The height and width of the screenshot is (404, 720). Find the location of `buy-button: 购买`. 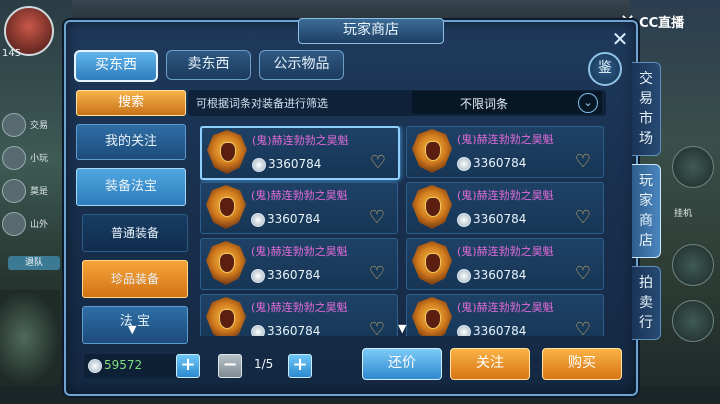

buy-button: 购买 is located at coordinates (582, 364).